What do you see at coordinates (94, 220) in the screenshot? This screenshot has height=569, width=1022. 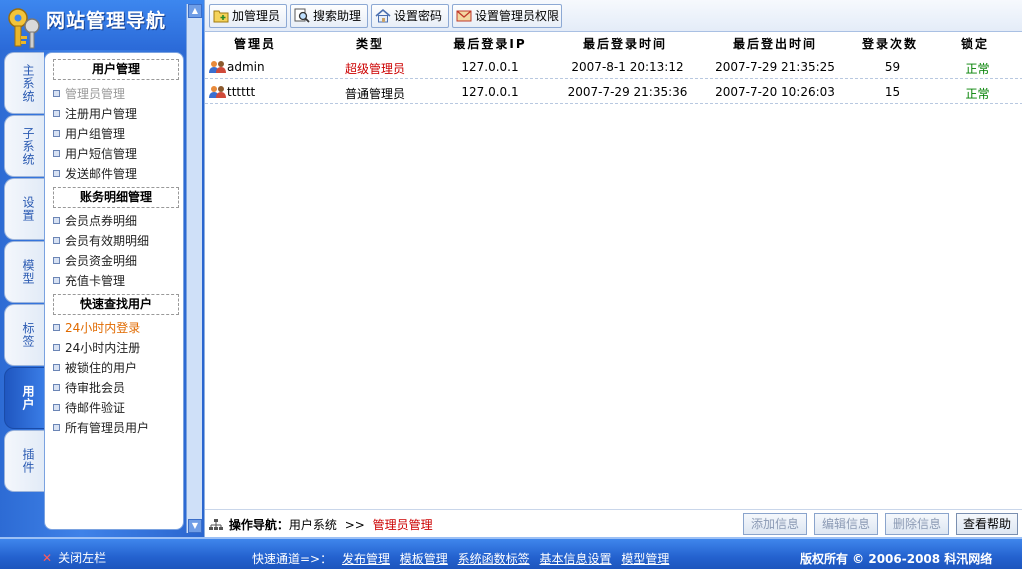 I see `menu-item-points-detail: 会员点券明细` at bounding box center [94, 220].